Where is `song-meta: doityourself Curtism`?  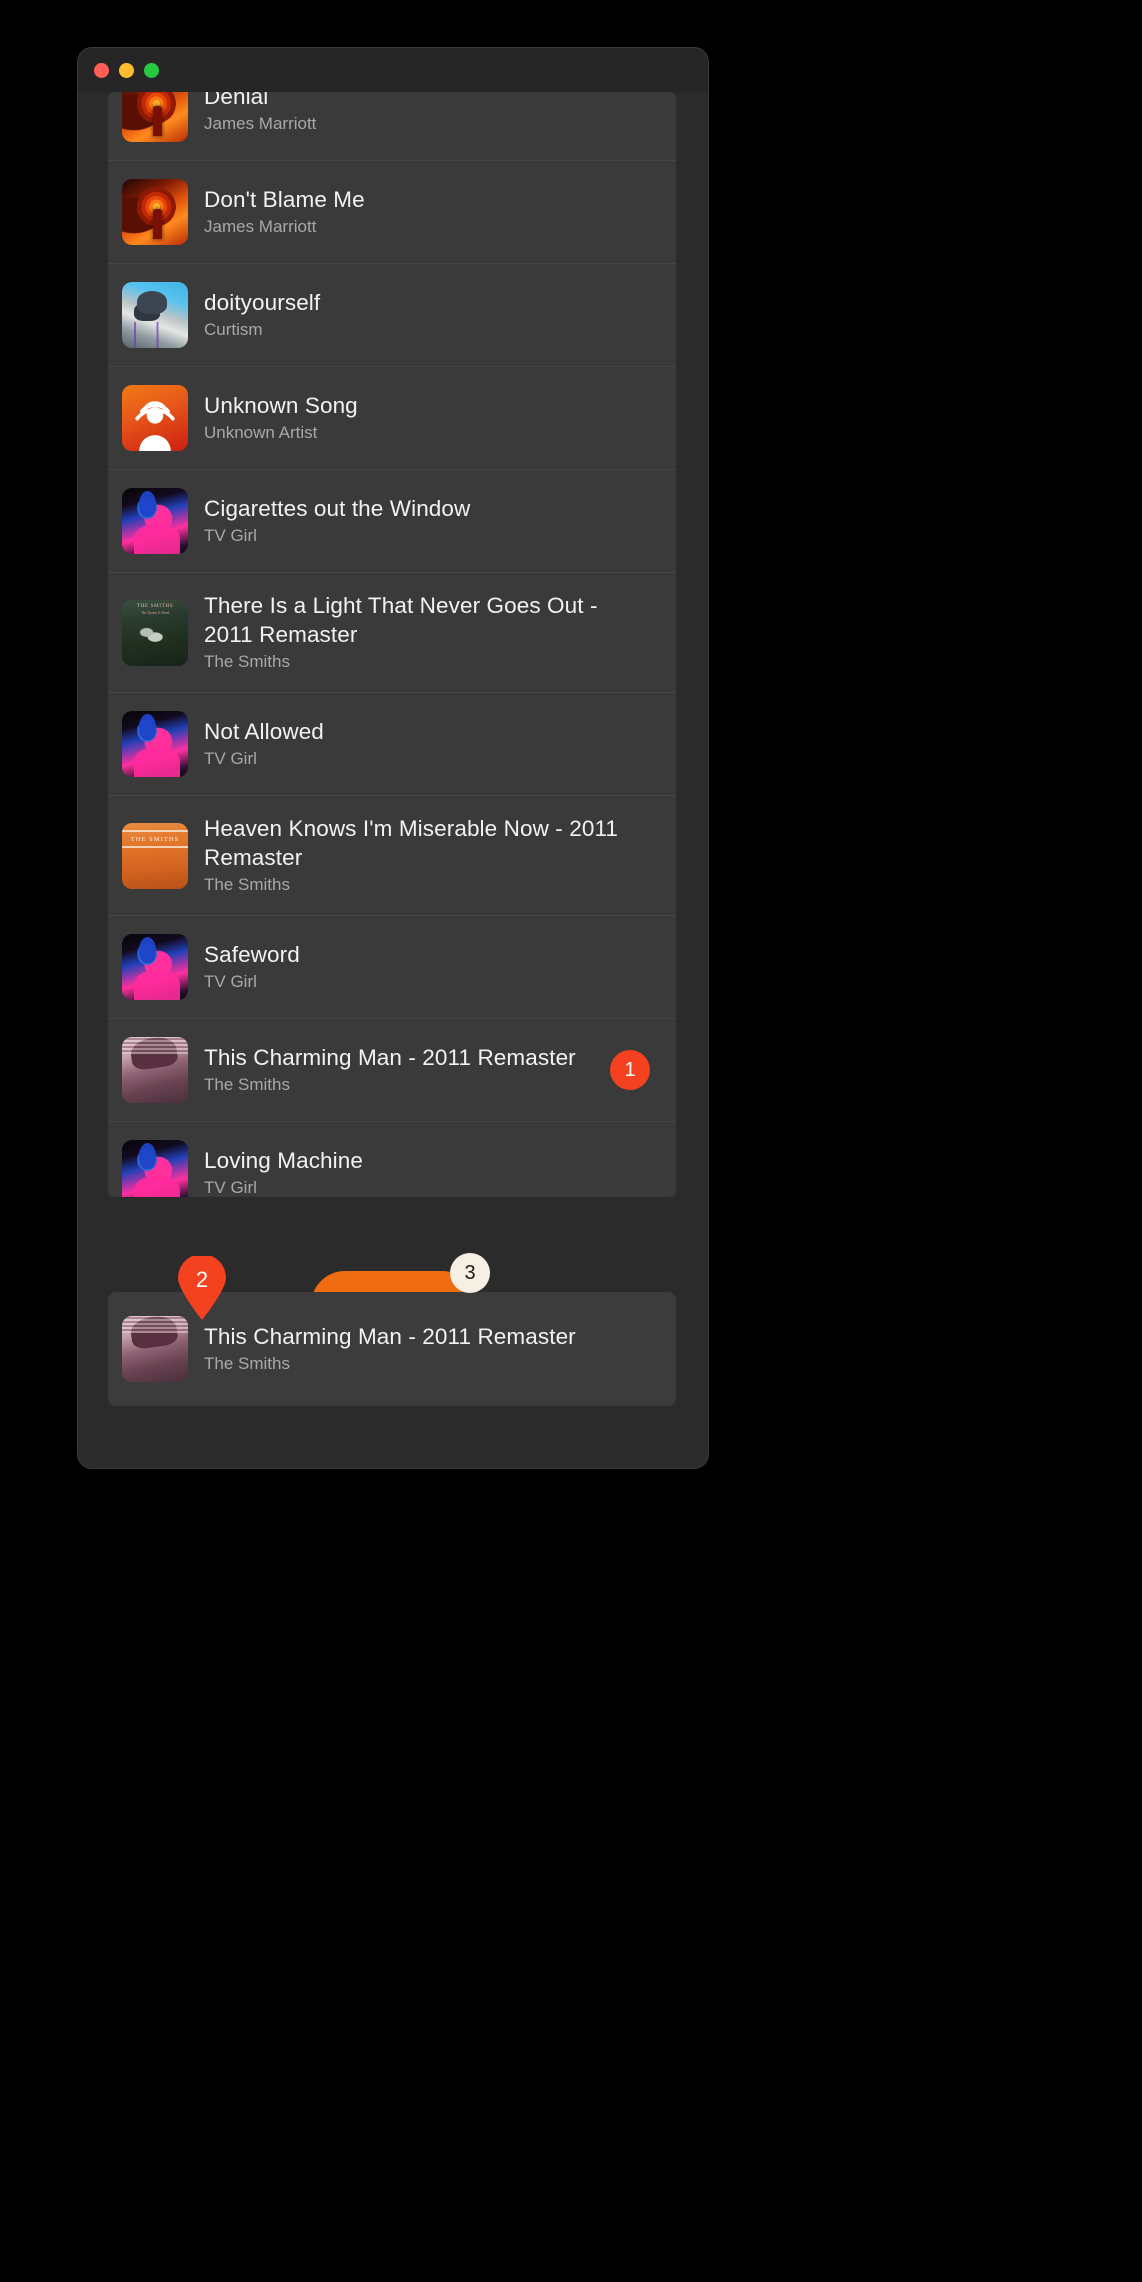 song-meta: doityourself Curtism is located at coordinates (432, 315).